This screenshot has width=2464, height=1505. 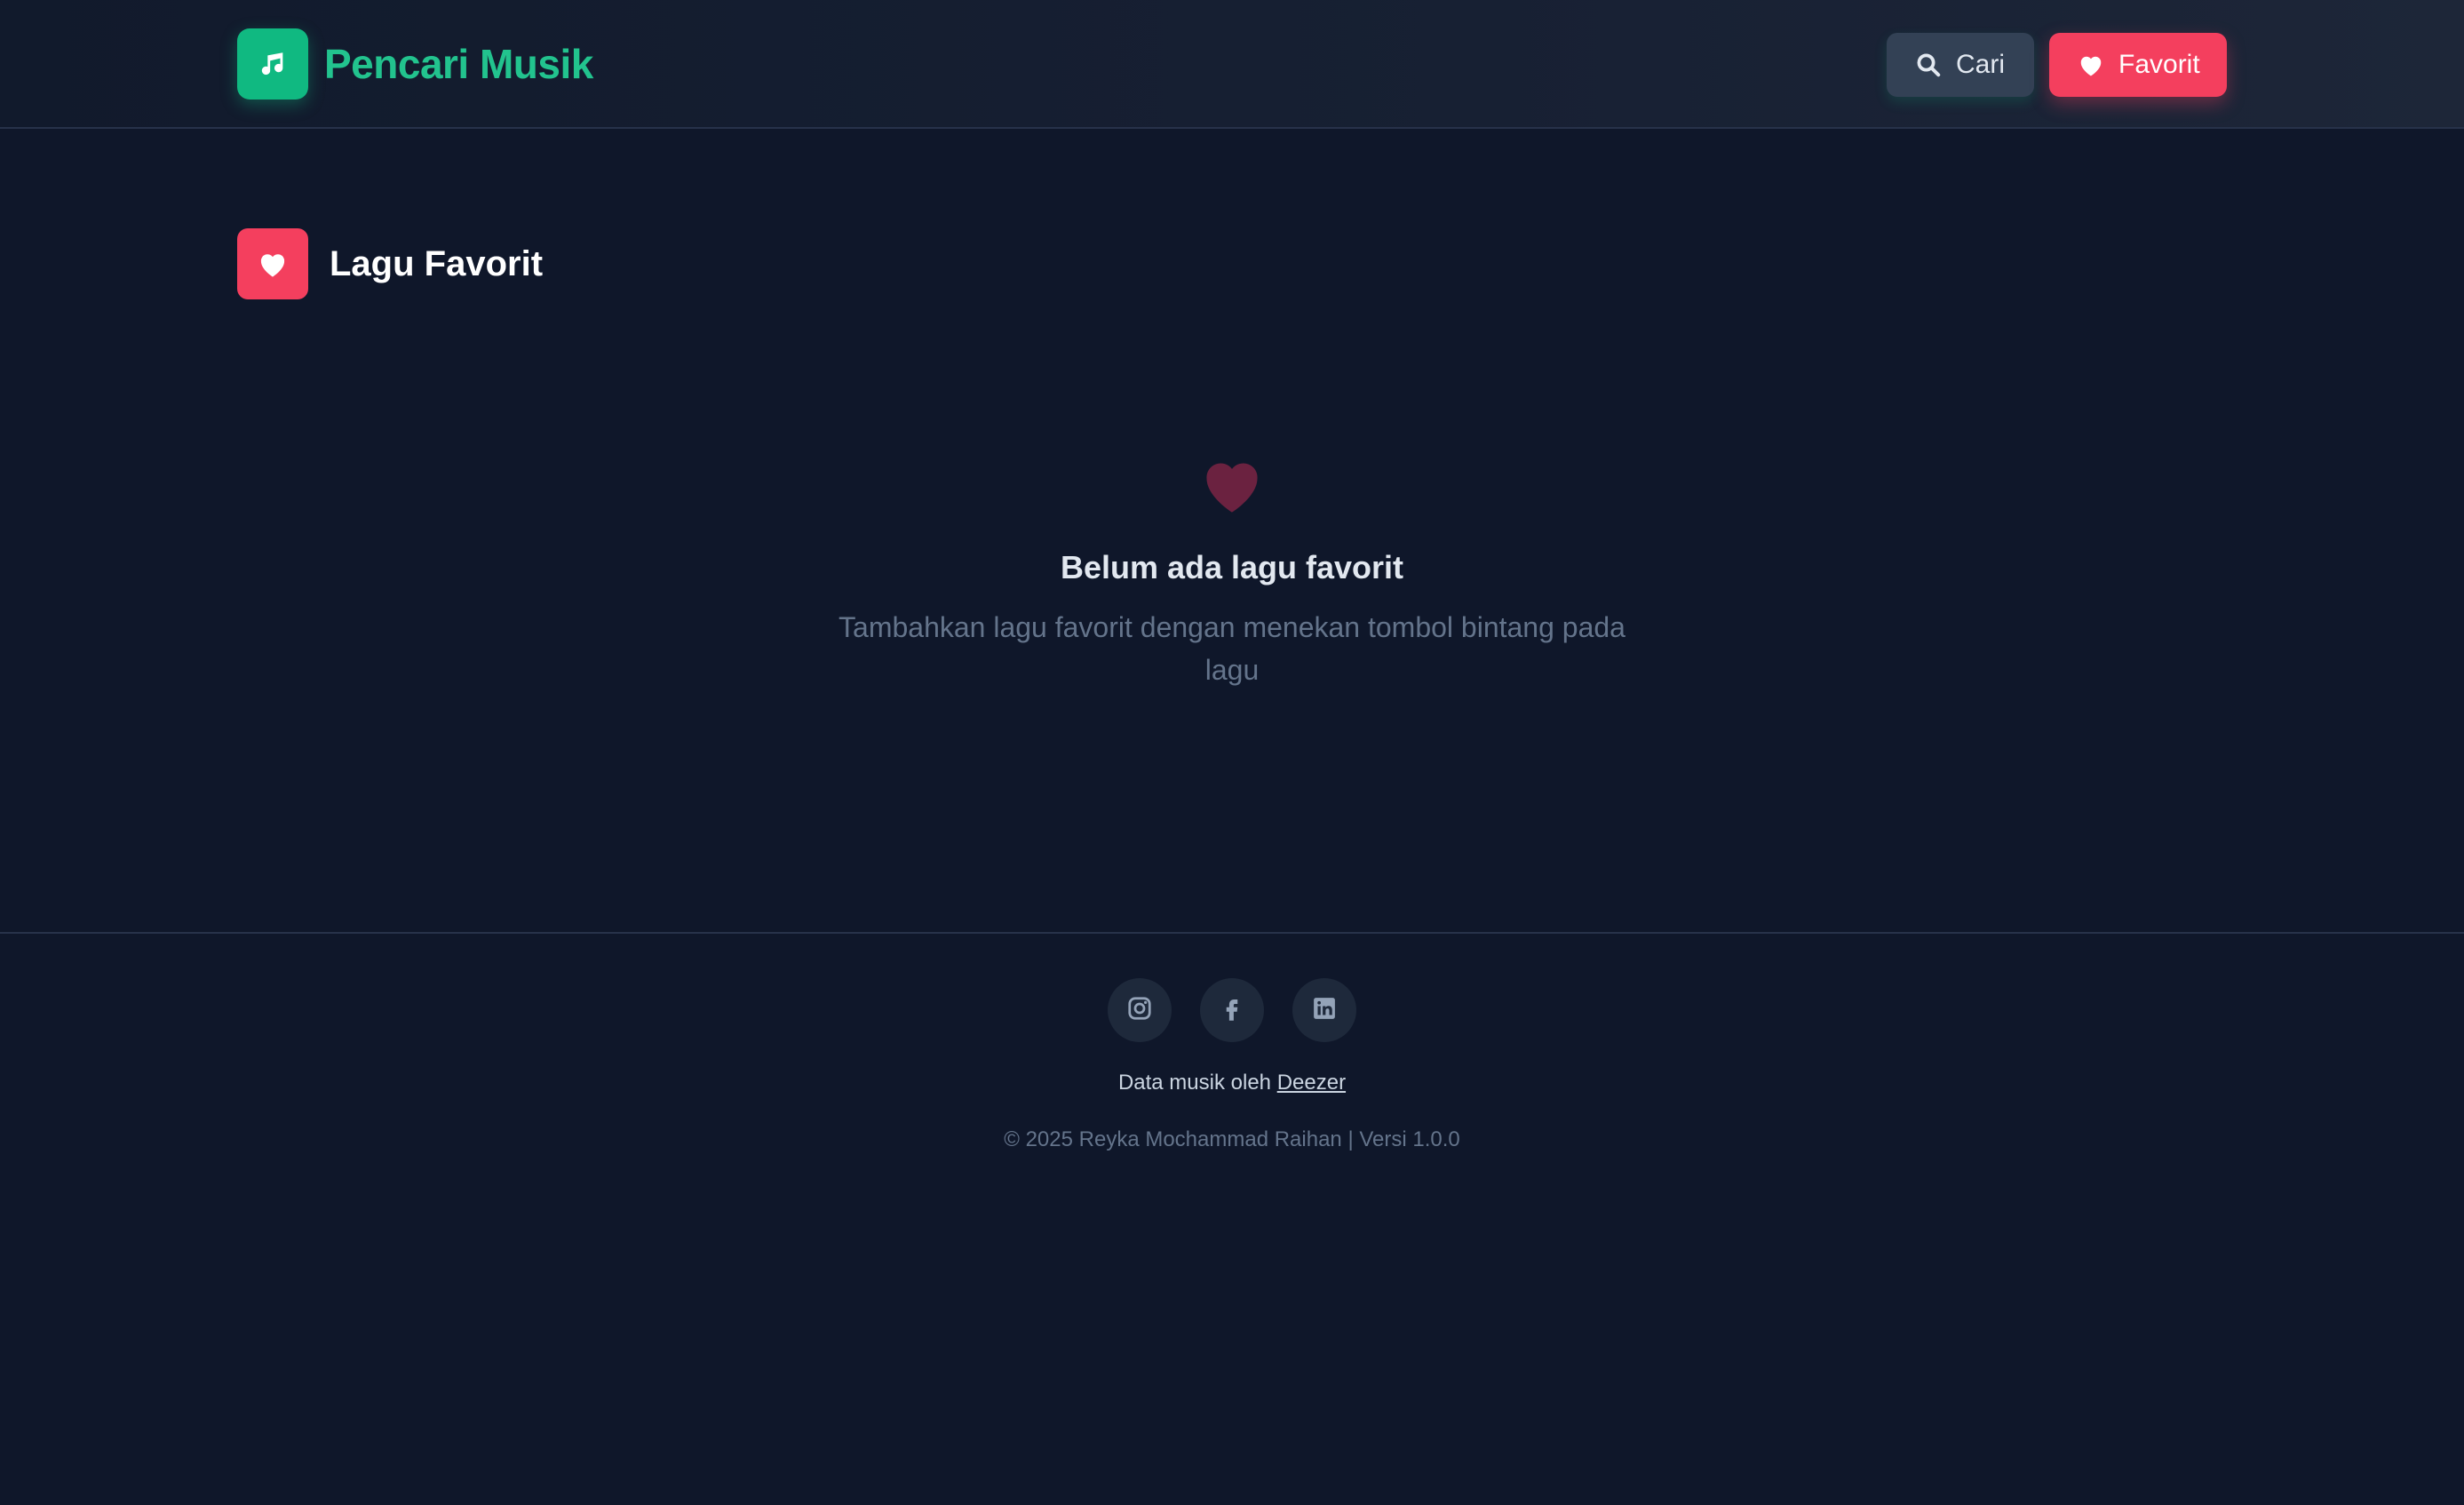 What do you see at coordinates (1194, 1083) in the screenshot?
I see `credit-prefix: Data musik oleh` at bounding box center [1194, 1083].